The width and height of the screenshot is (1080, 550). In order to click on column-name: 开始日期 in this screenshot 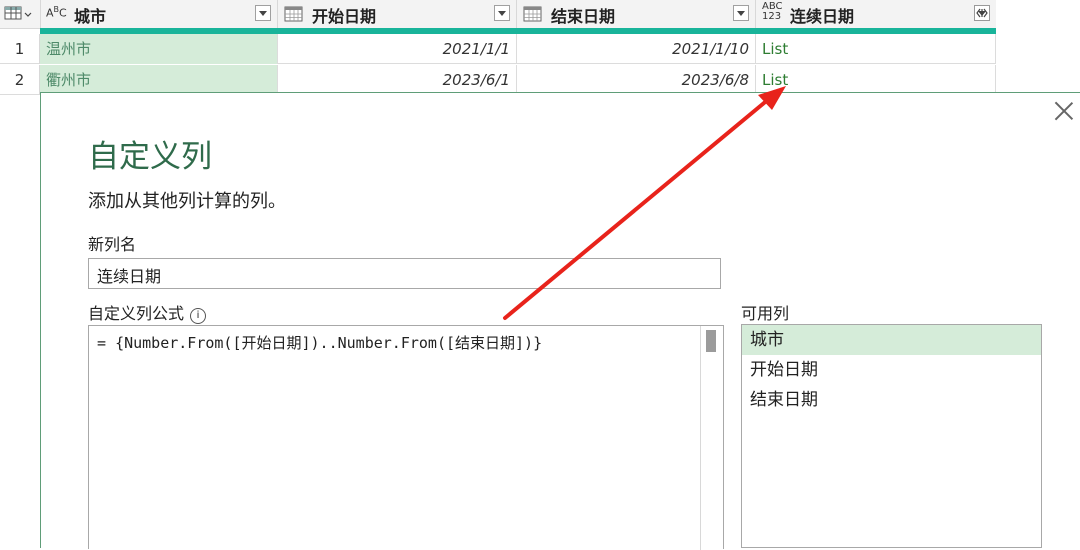, I will do `click(344, 16)`.